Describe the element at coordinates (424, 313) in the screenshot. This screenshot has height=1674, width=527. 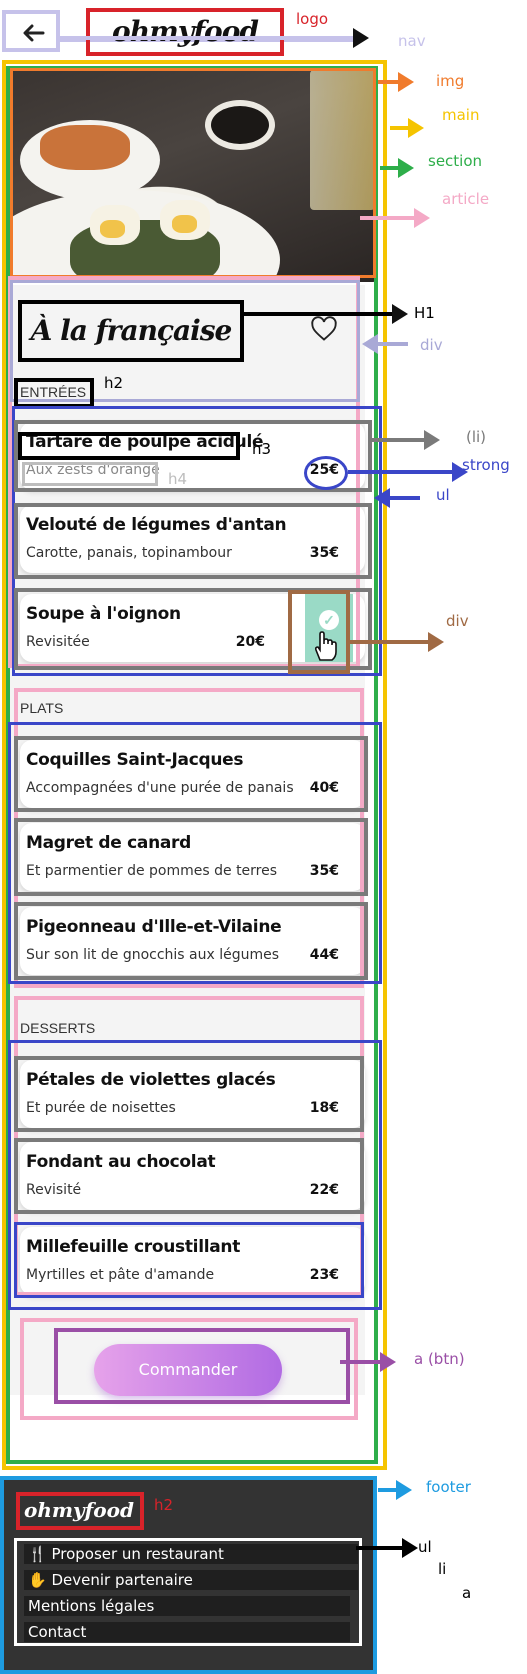
I see `label-h1: H1` at that location.